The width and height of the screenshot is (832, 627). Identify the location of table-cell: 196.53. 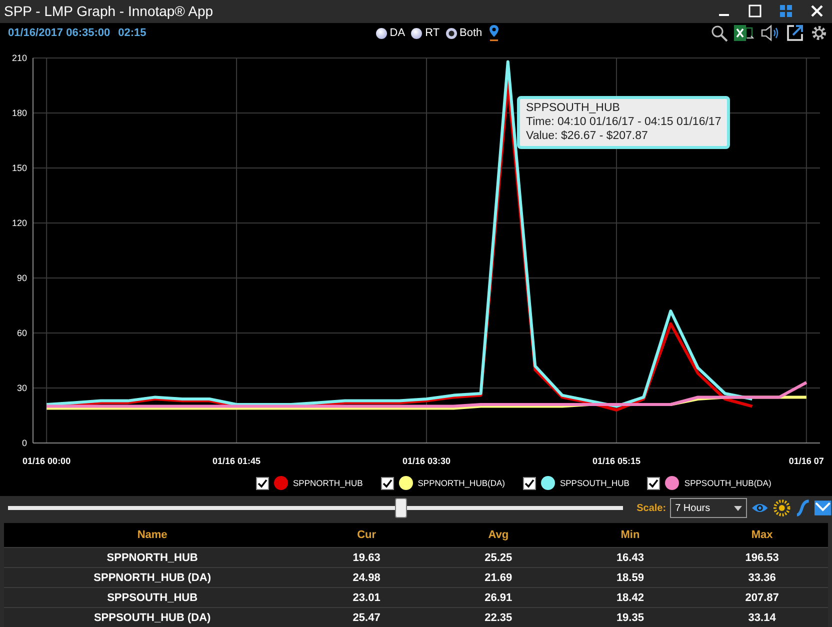
(762, 558).